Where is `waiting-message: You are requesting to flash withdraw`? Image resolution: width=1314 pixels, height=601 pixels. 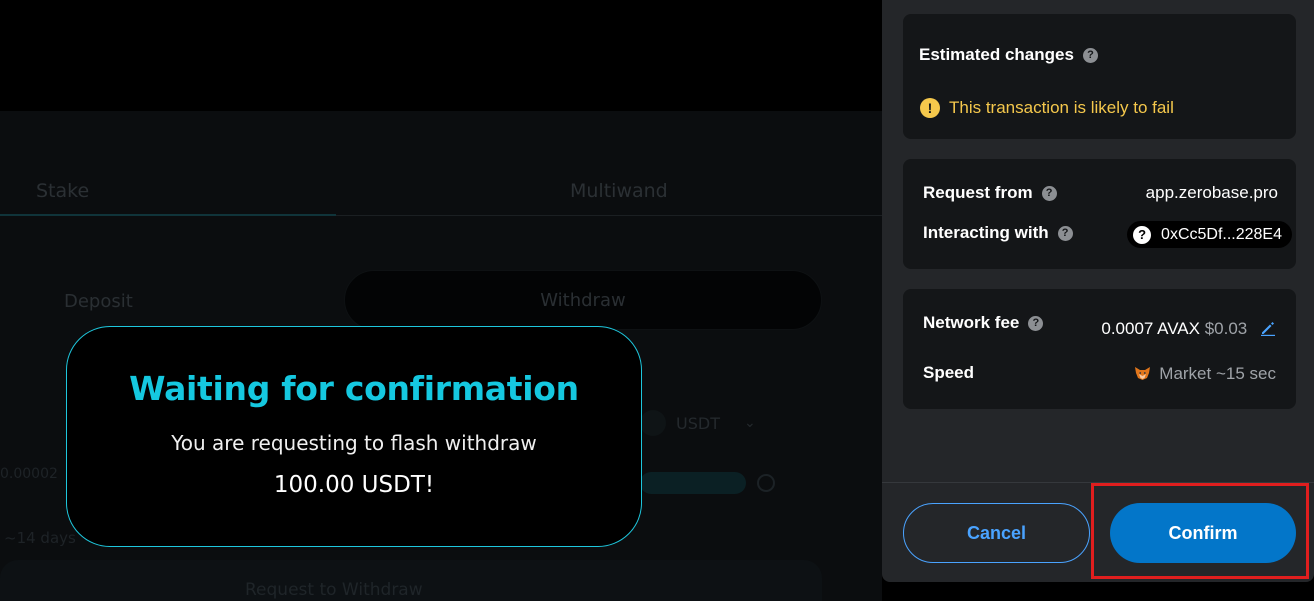
waiting-message: You are requesting to flash withdraw is located at coordinates (354, 443).